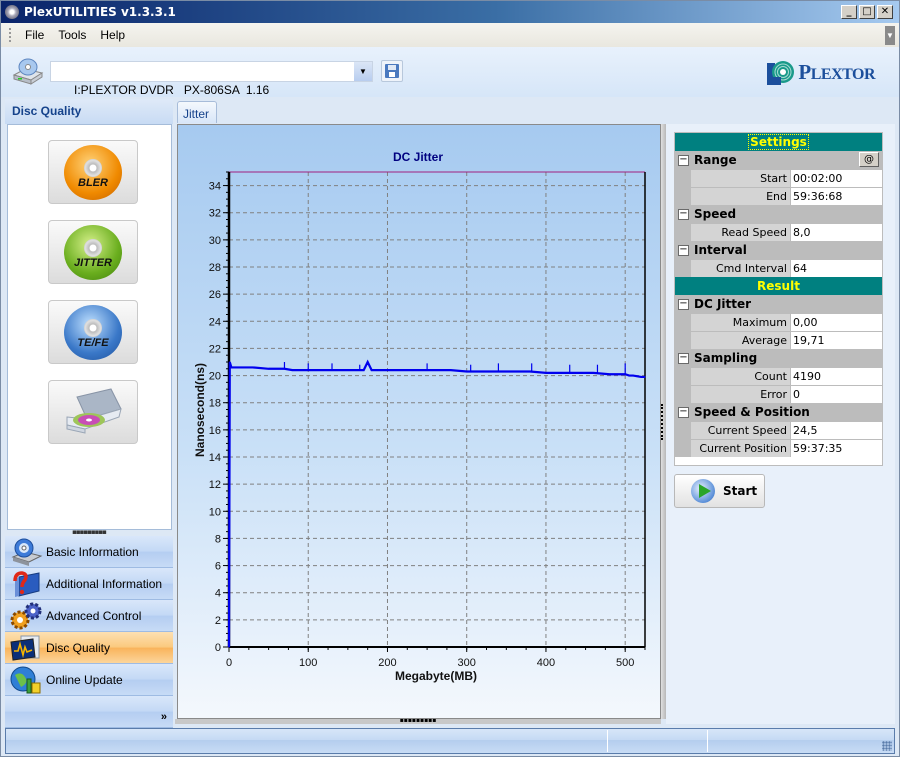  I want to click on y-tick-label: 34, so click(215, 187).